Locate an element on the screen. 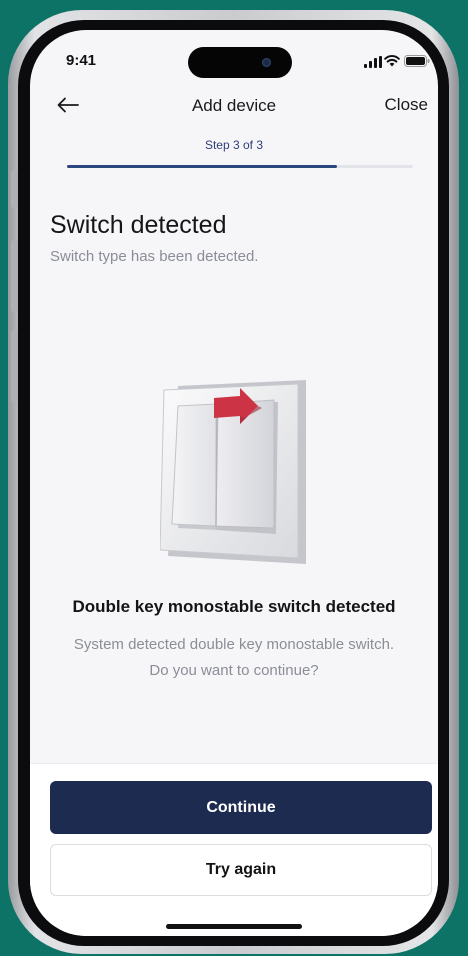 The height and width of the screenshot is (956, 468). navigation-bar: Add device Close is located at coordinates (234, 107).